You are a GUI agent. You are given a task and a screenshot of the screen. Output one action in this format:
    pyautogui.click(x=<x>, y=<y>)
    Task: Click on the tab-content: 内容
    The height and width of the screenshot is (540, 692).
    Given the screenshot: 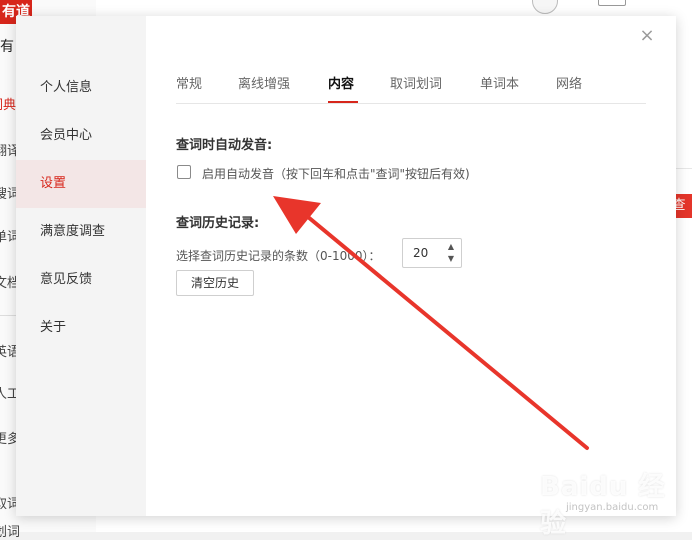 What is the action you would take?
    pyautogui.click(x=341, y=82)
    